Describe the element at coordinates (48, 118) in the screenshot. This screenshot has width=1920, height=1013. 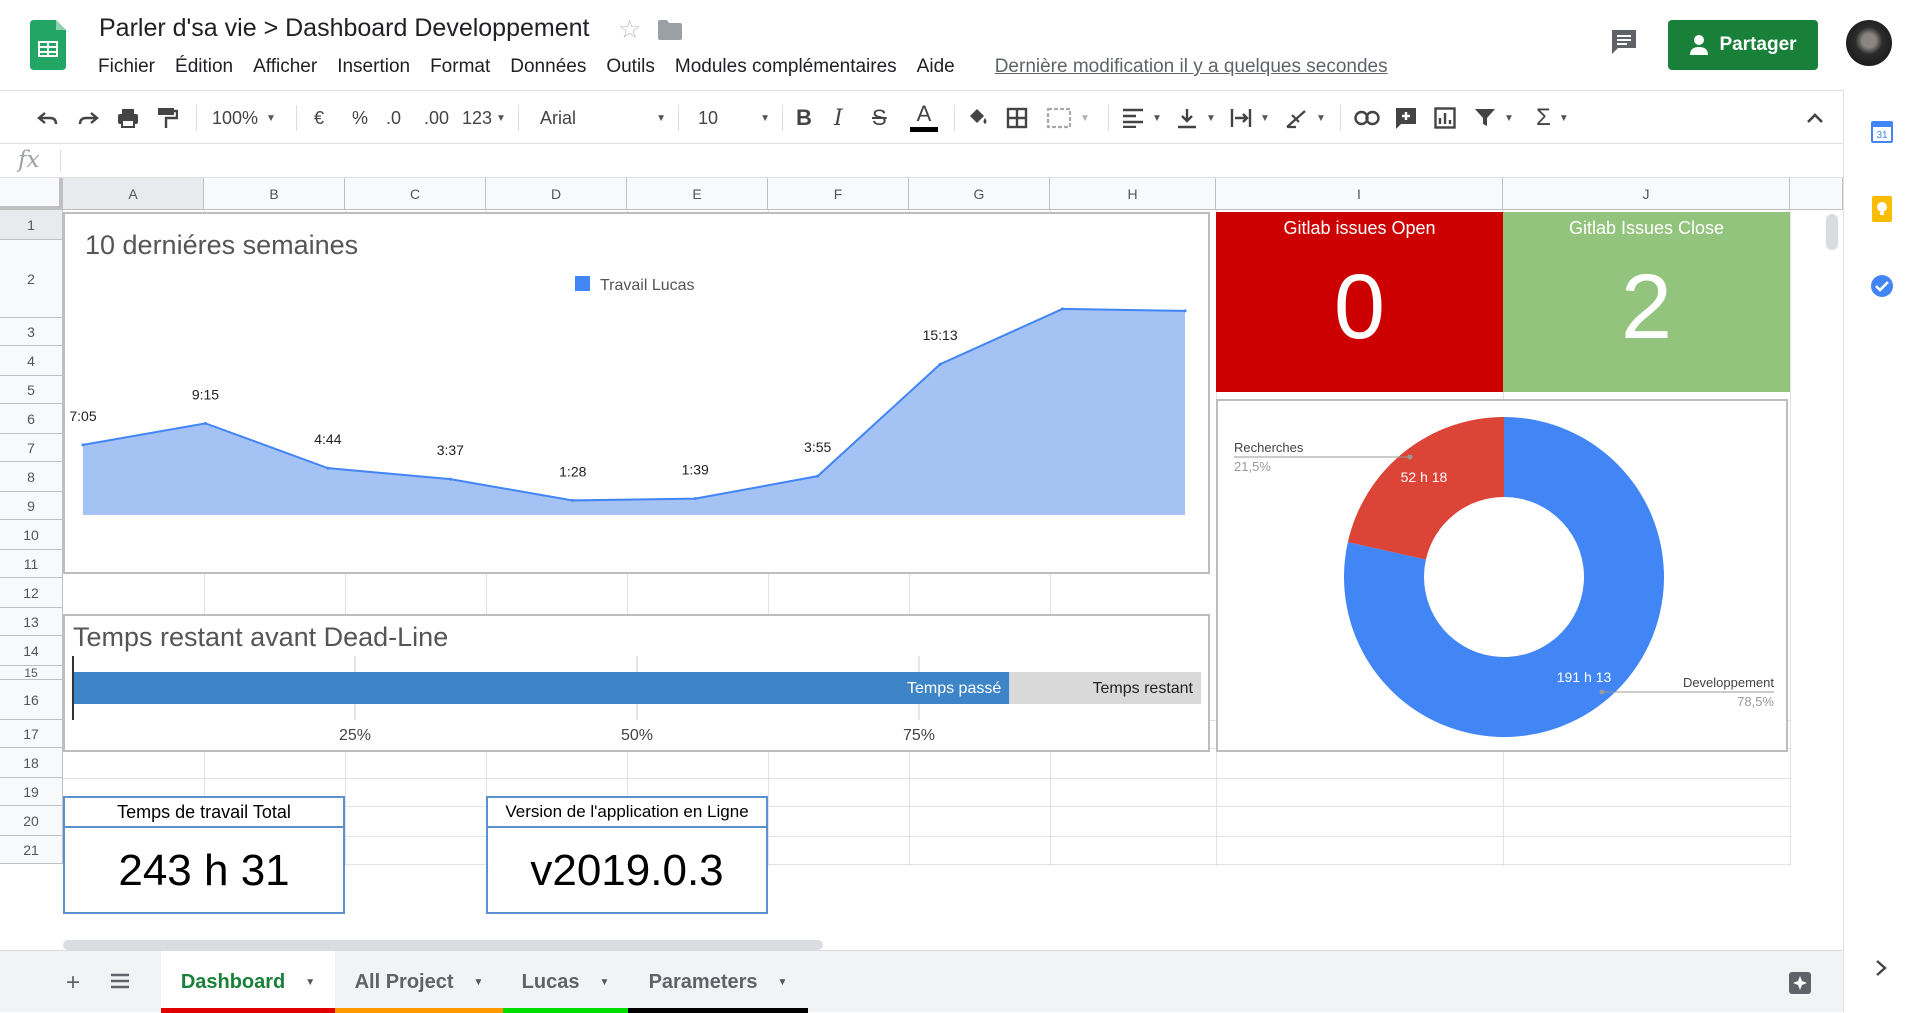
I see `undo-icon` at that location.